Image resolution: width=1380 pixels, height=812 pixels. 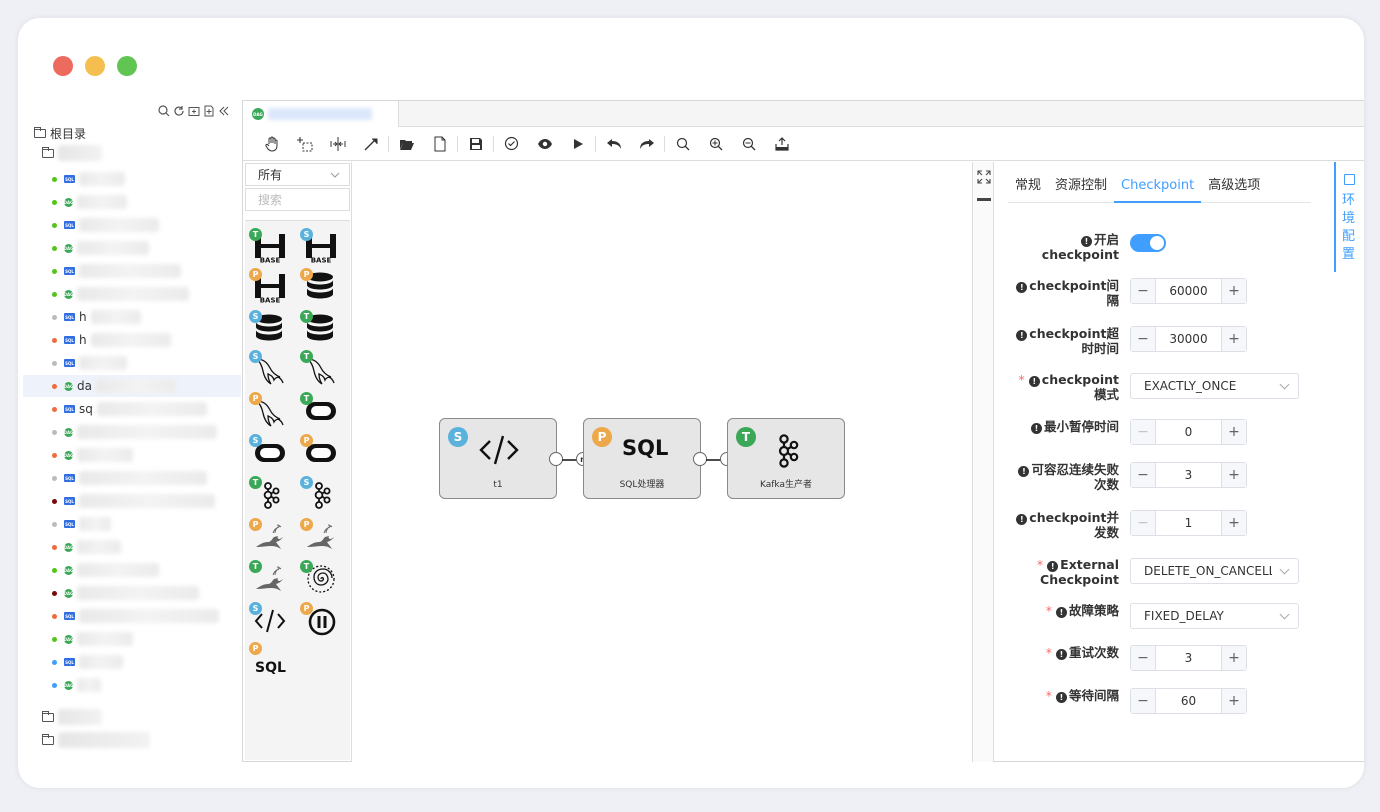 I want to click on maximize-window-button, so click(x=127, y=66).